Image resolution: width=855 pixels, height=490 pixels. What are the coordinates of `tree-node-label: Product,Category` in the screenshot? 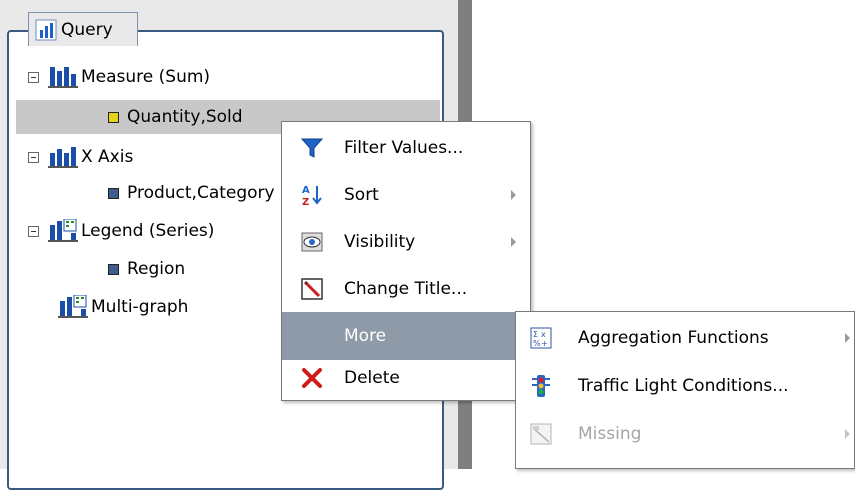 It's located at (201, 193).